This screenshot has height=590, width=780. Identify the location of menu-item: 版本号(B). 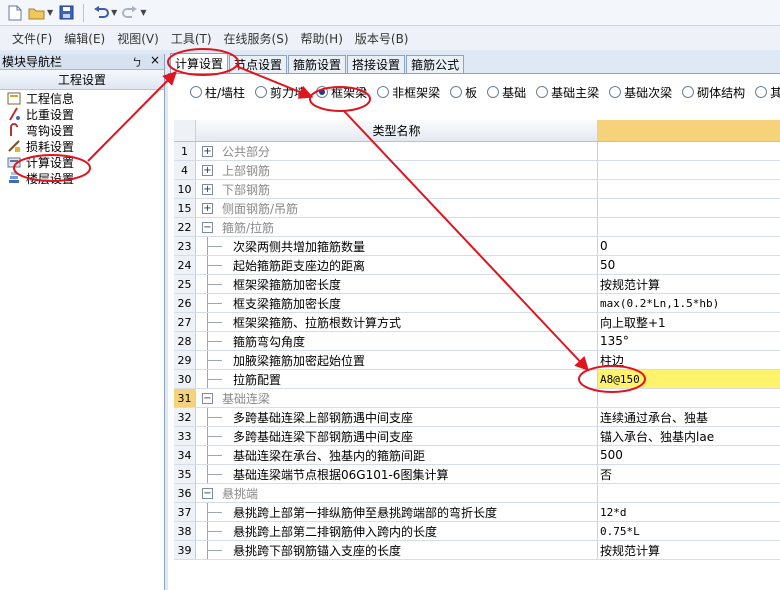
(382, 38).